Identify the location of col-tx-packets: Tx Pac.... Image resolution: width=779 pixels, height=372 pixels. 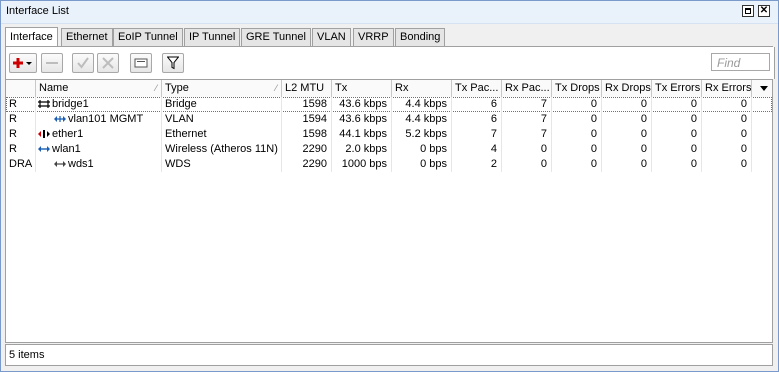
(477, 88).